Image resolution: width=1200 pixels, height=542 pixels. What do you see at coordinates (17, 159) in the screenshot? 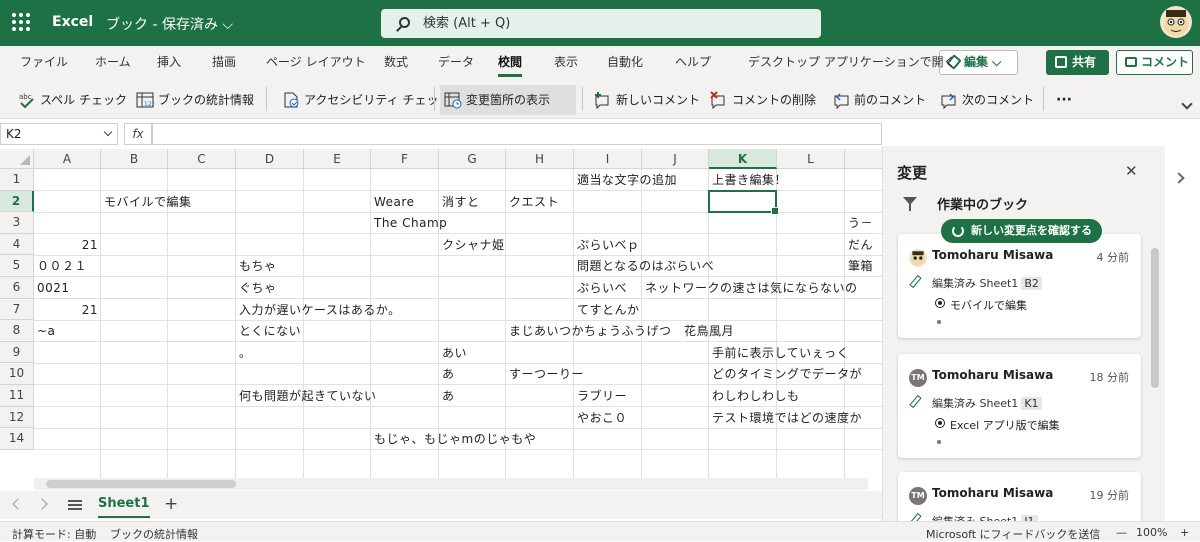
I see `select-all-corner` at bounding box center [17, 159].